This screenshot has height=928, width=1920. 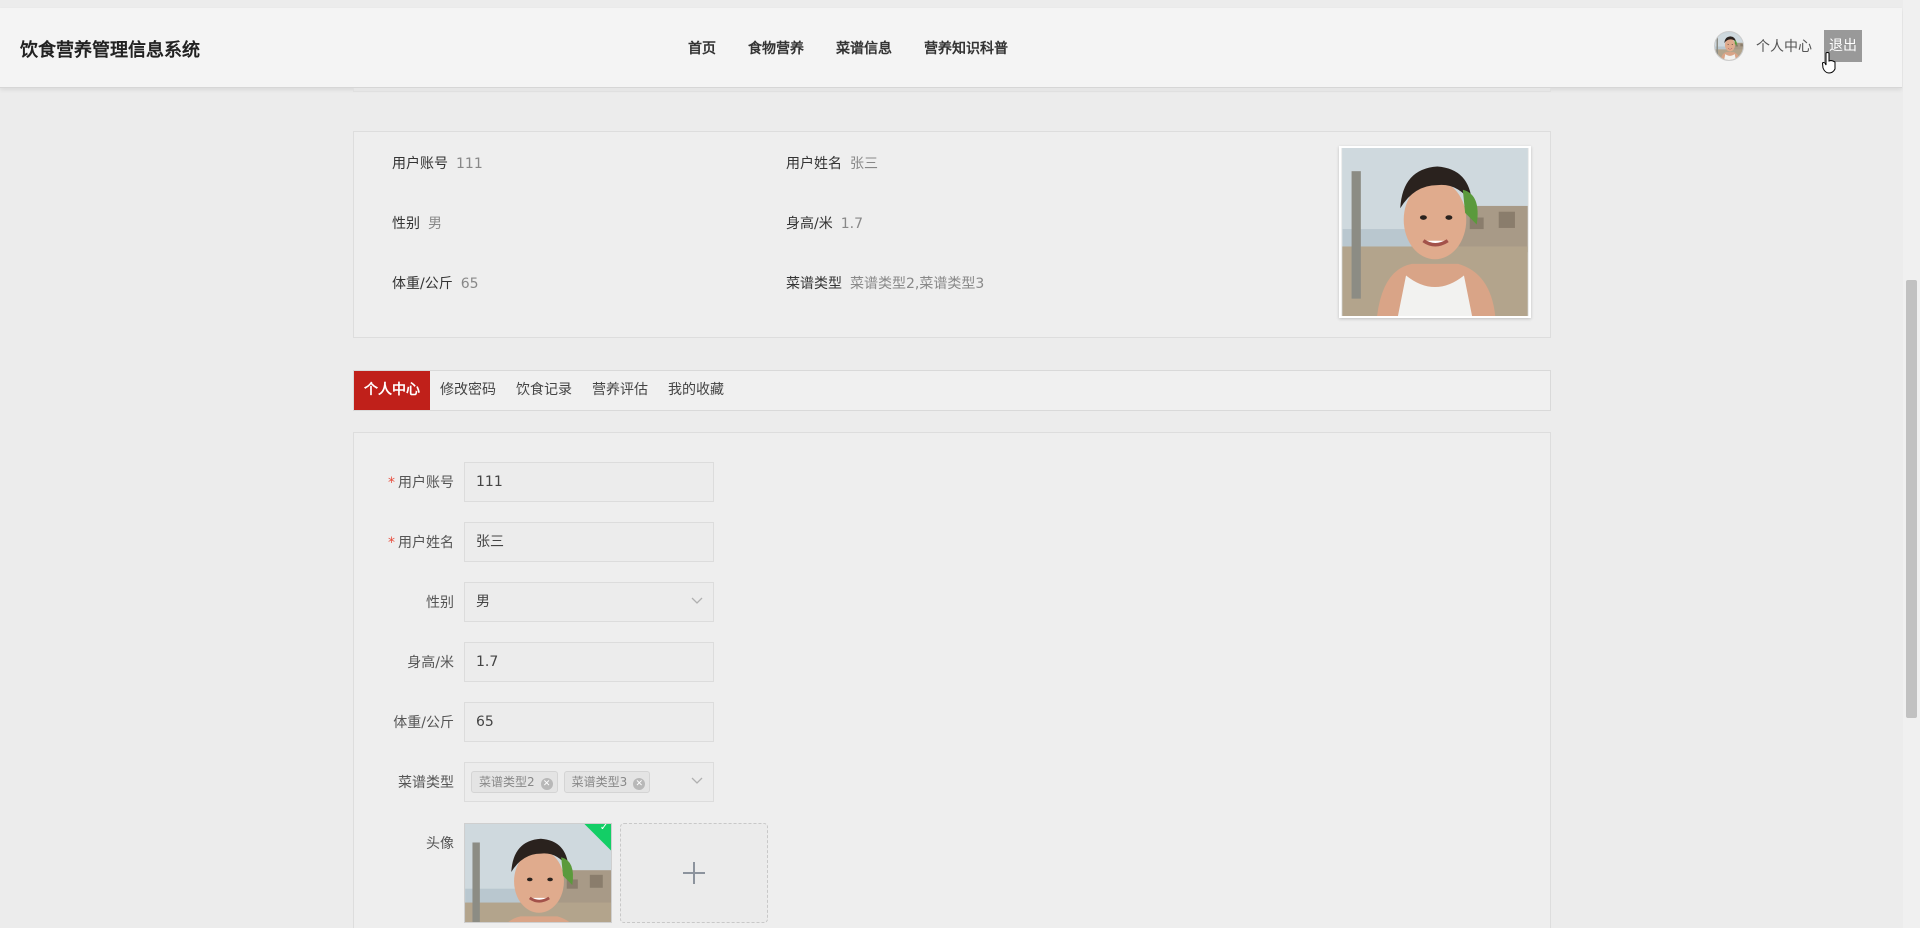 What do you see at coordinates (814, 164) in the screenshot?
I see `info-name-label: 用户姓名` at bounding box center [814, 164].